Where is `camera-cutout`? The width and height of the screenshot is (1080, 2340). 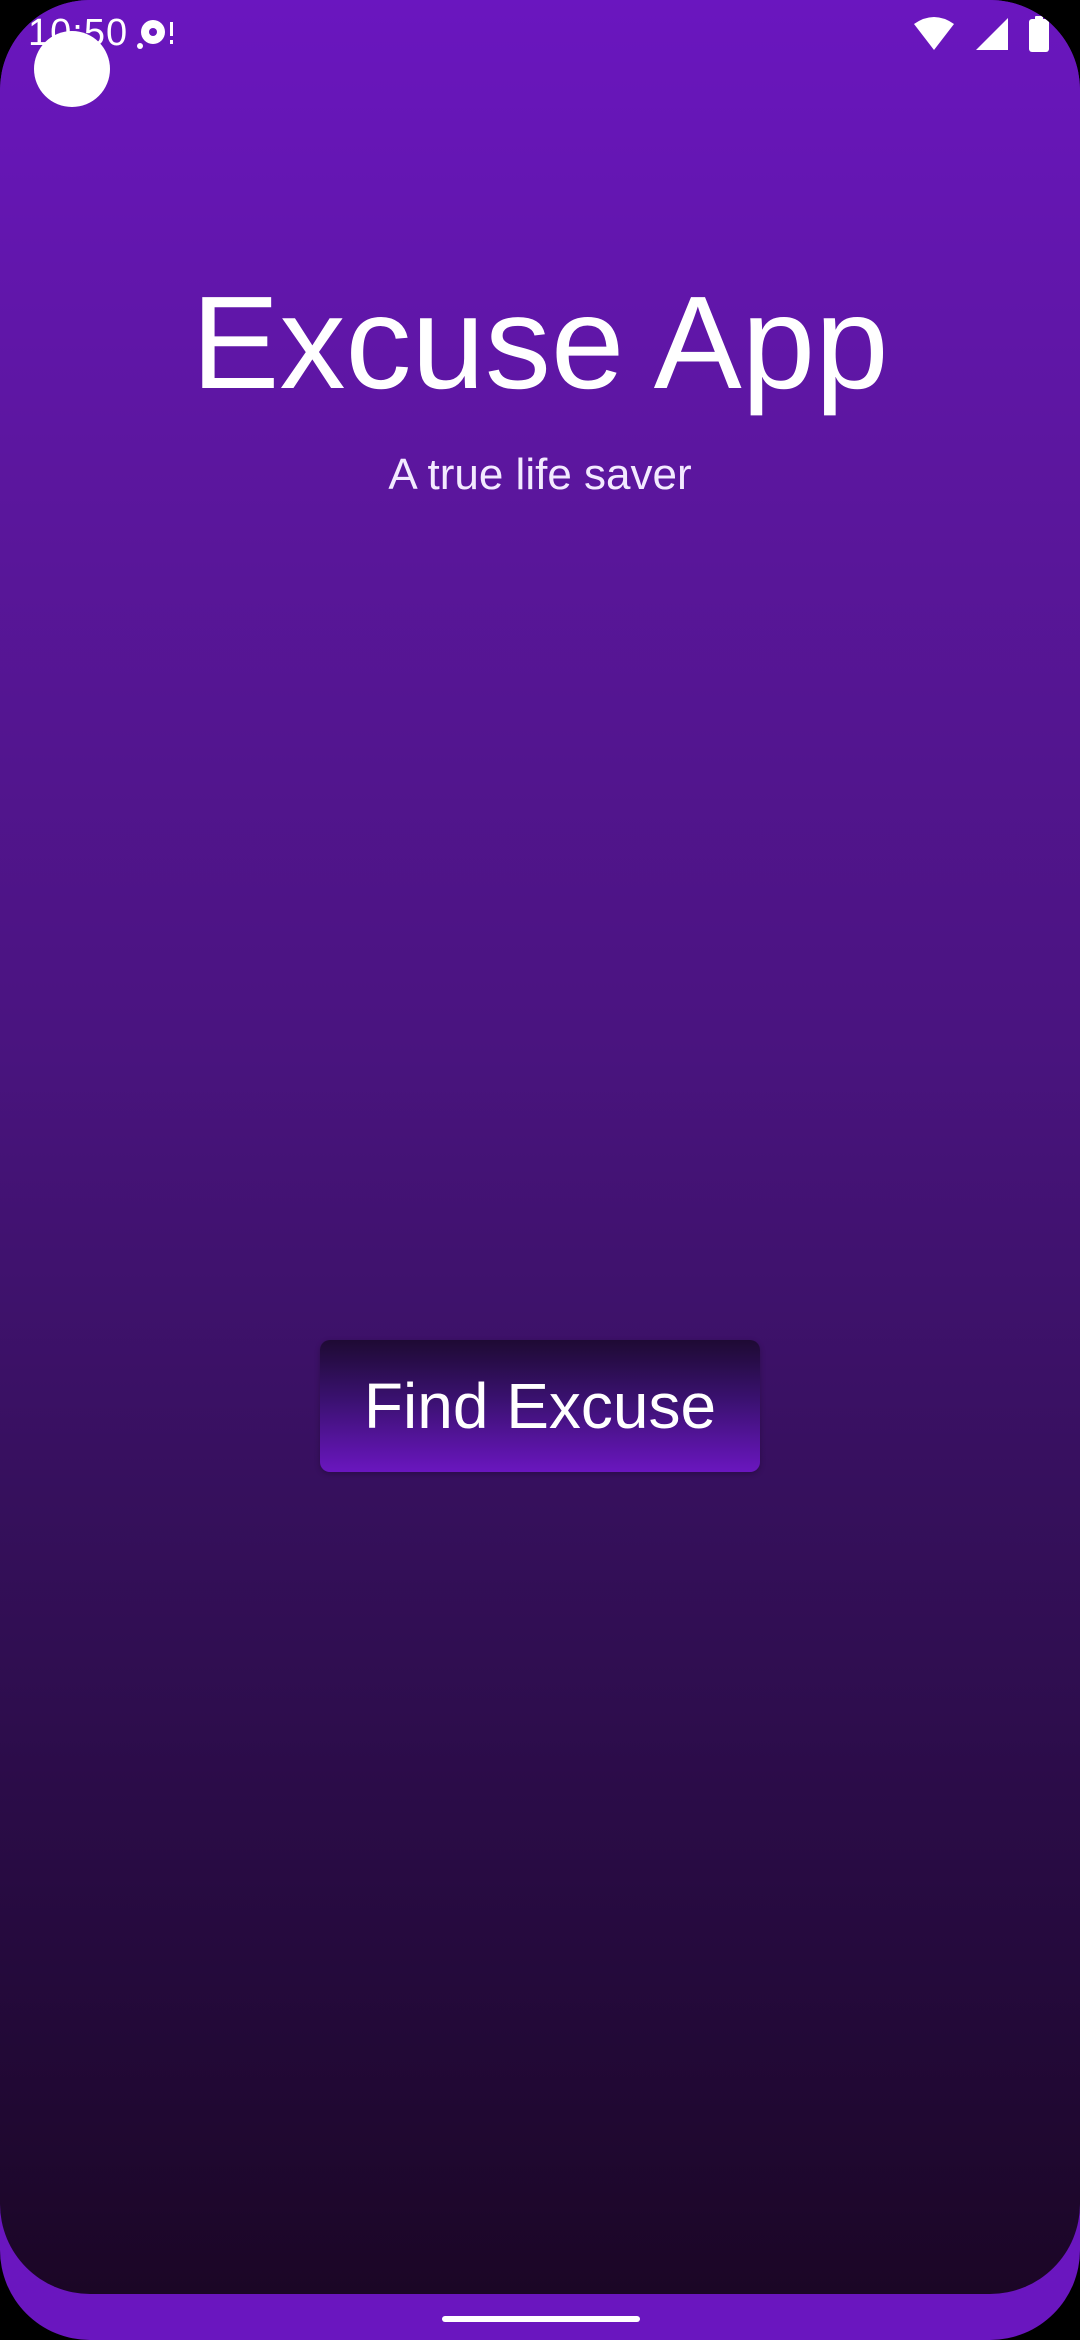 camera-cutout is located at coordinates (72, 69).